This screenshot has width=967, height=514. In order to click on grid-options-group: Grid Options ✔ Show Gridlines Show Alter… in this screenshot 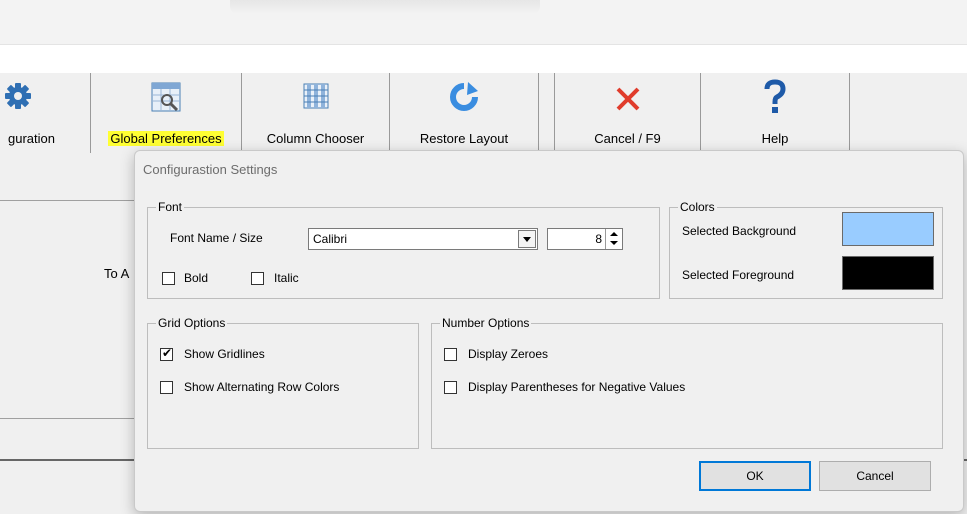, I will do `click(283, 382)`.